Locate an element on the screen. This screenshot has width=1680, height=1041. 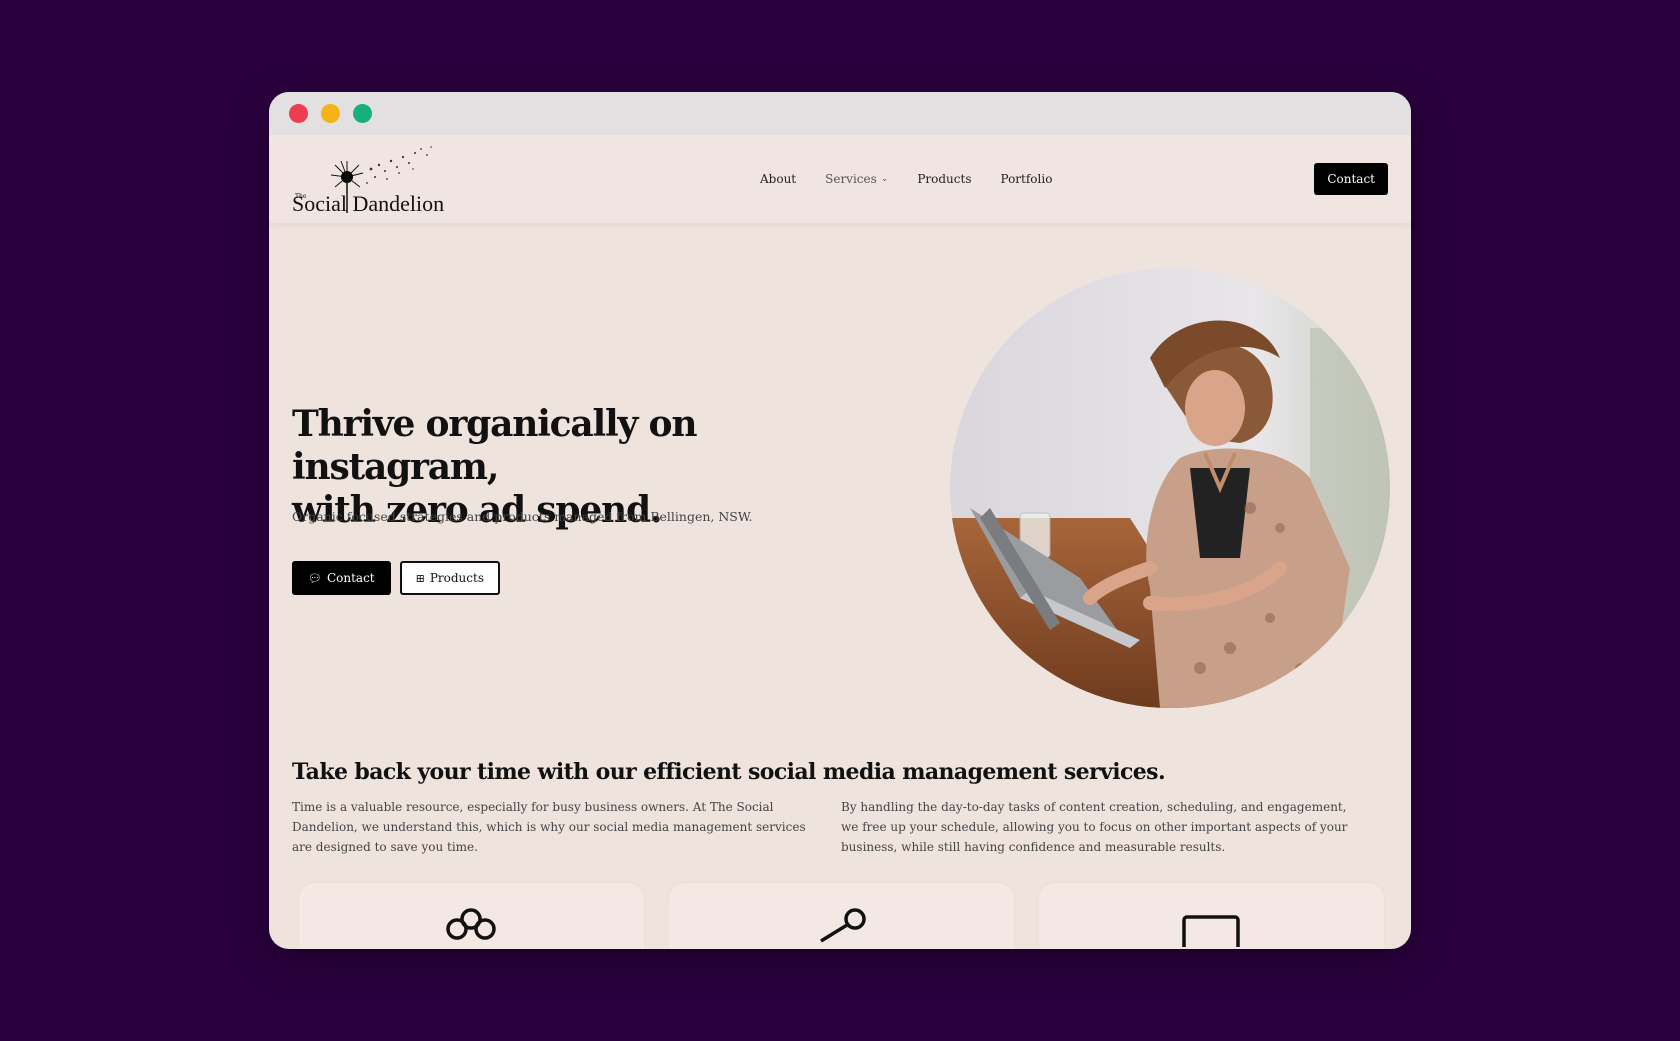
window-titlebar is located at coordinates (840, 113).